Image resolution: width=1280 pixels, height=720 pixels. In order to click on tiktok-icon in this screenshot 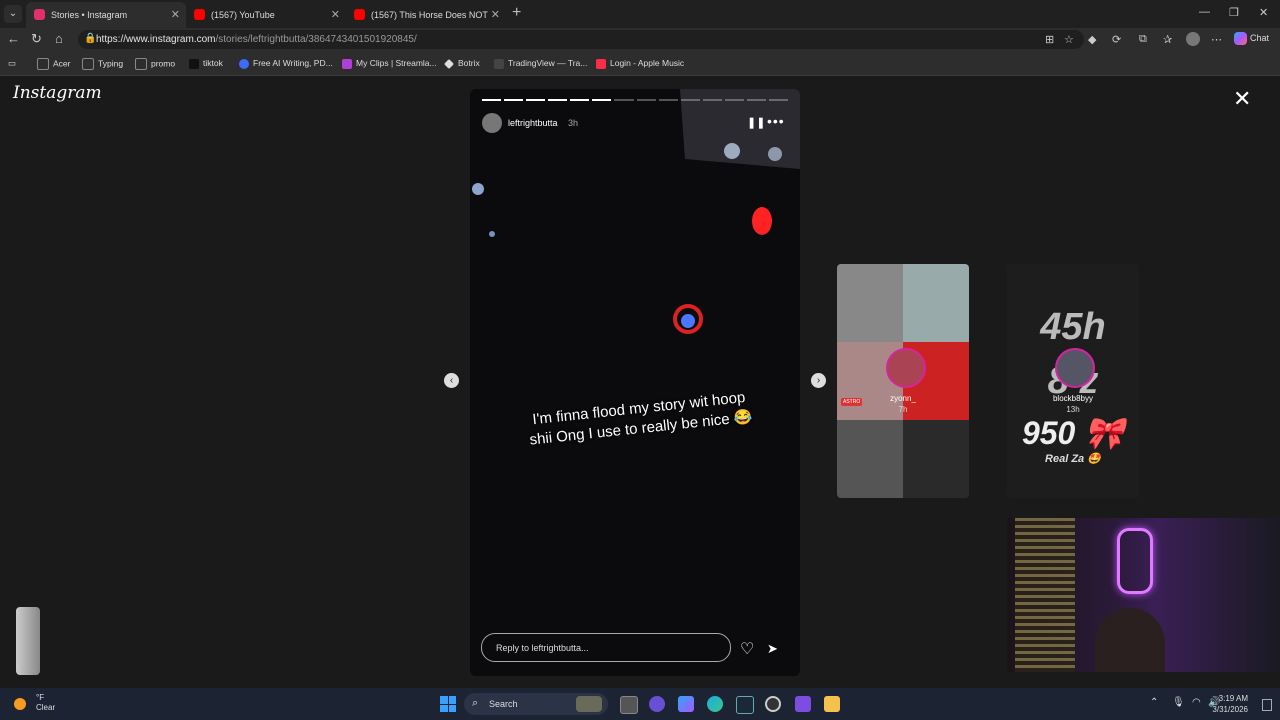, I will do `click(194, 63)`.